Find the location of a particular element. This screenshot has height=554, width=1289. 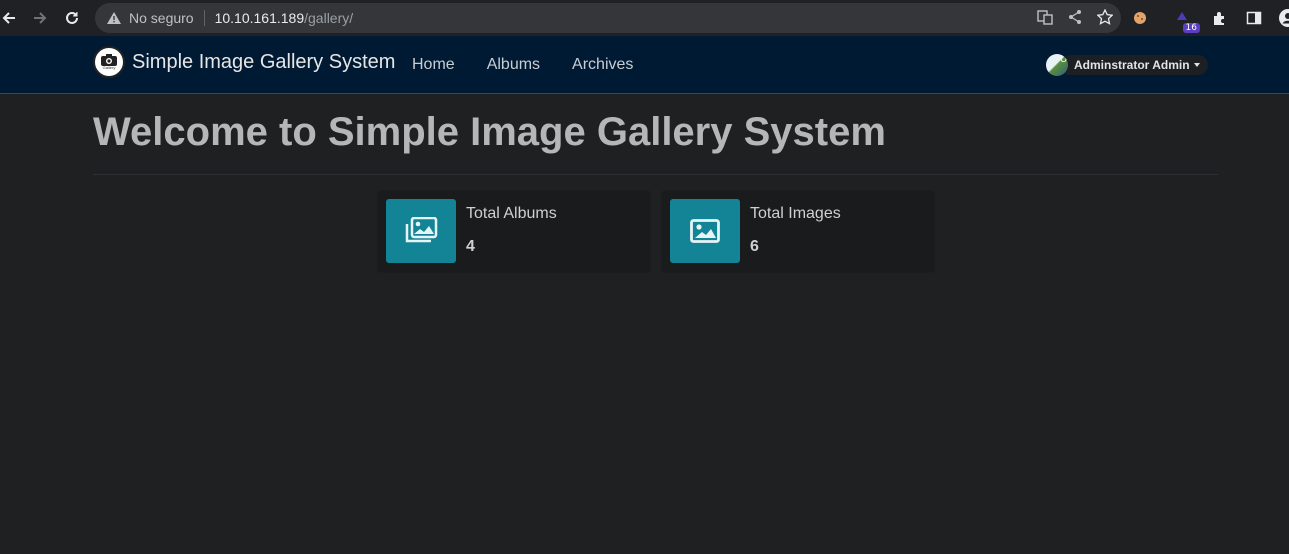

caret-down-icon is located at coordinates (1196, 65).